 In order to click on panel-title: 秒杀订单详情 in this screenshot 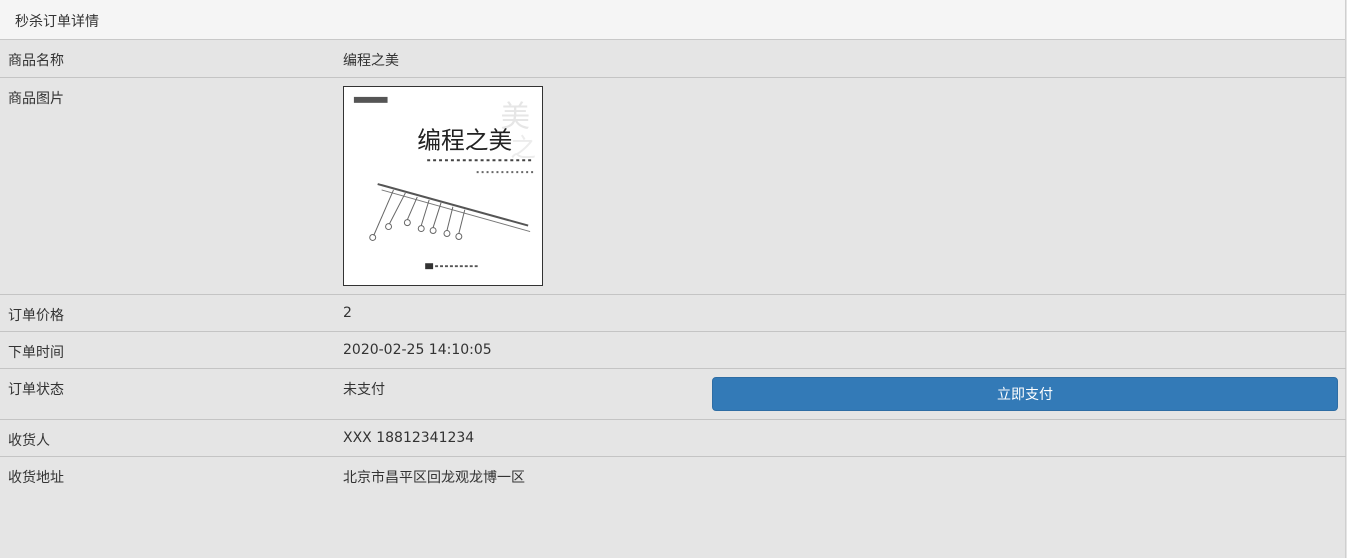, I will do `click(672, 20)`.